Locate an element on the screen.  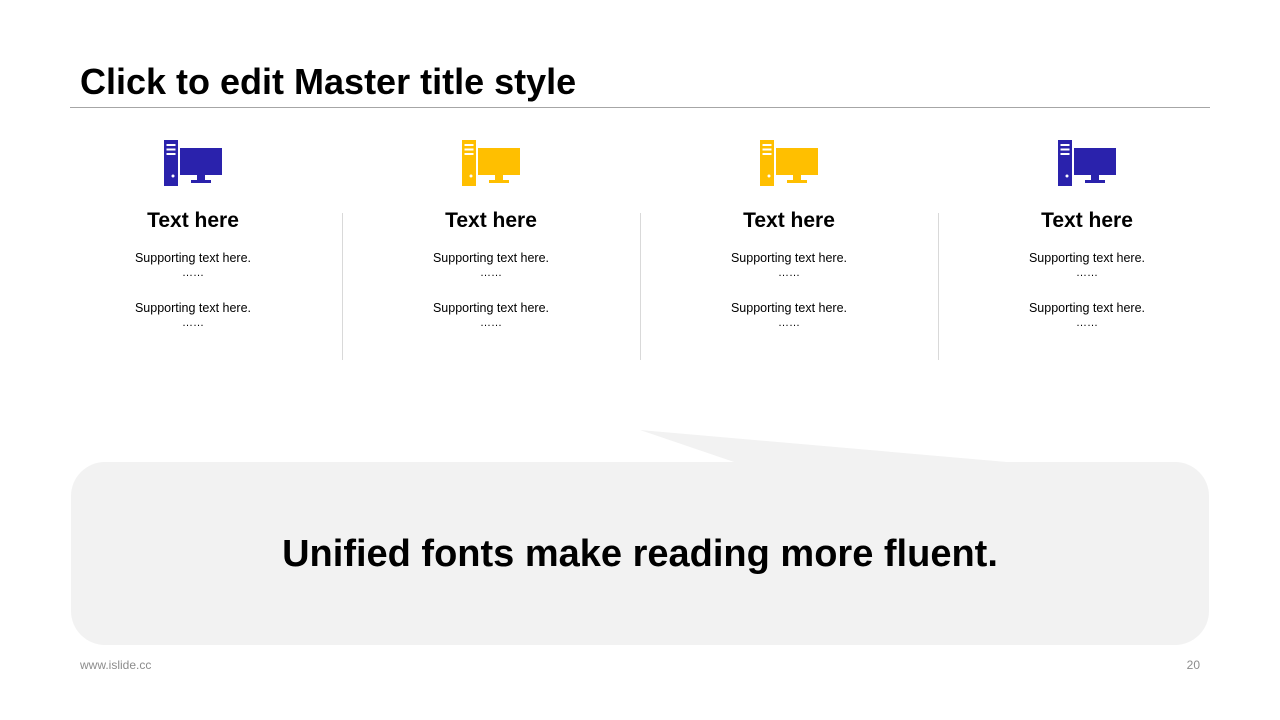
page-number: 20 is located at coordinates (1193, 665).